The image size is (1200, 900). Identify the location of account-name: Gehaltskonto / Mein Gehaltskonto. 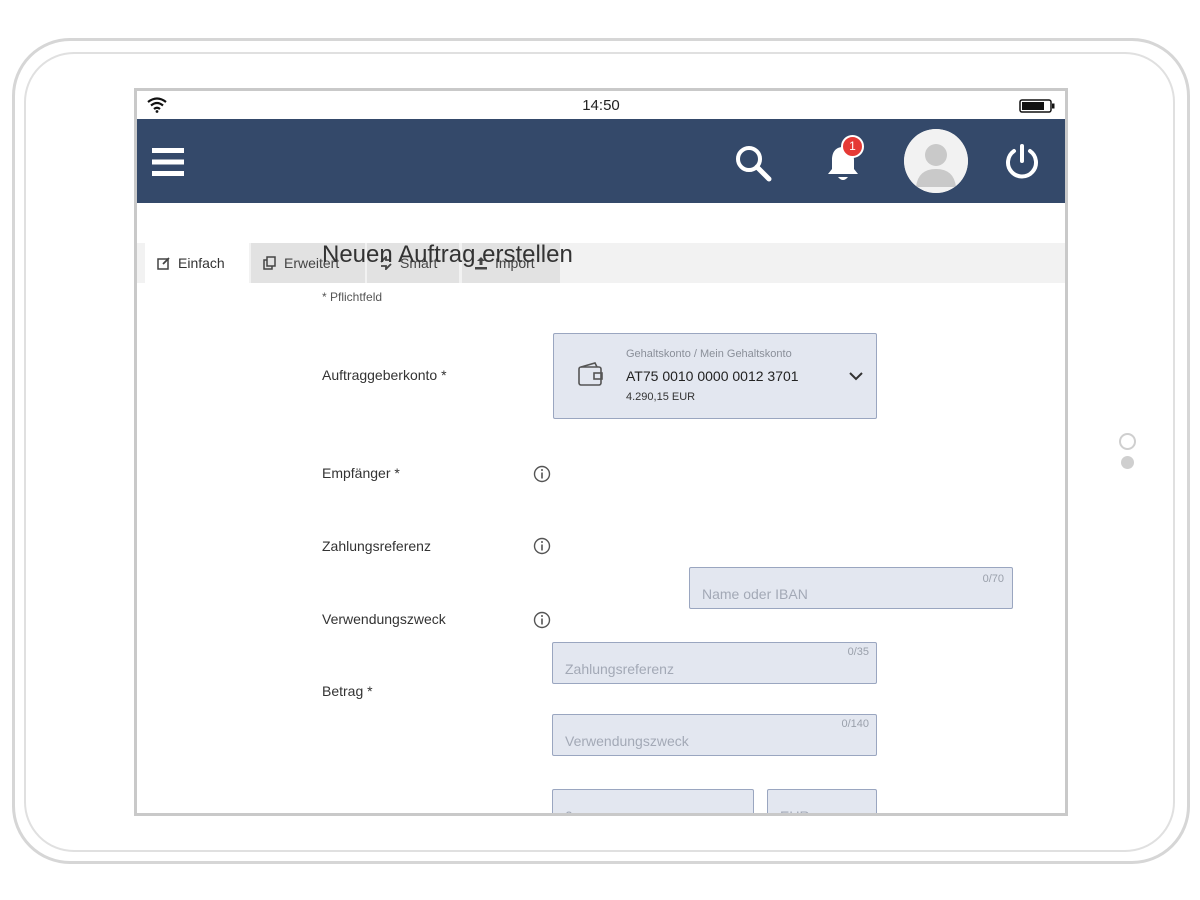
(709, 354).